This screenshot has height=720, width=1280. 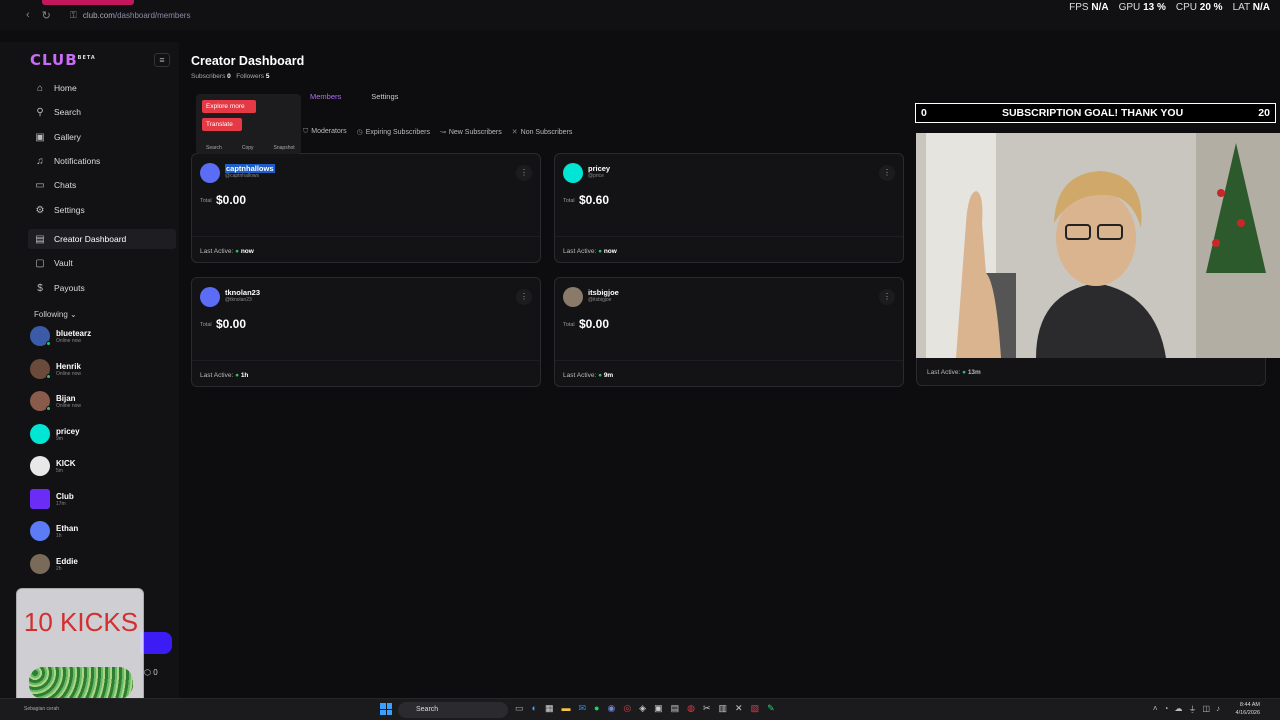 What do you see at coordinates (55, 314) in the screenshot?
I see `following-header: Following ⌄` at bounding box center [55, 314].